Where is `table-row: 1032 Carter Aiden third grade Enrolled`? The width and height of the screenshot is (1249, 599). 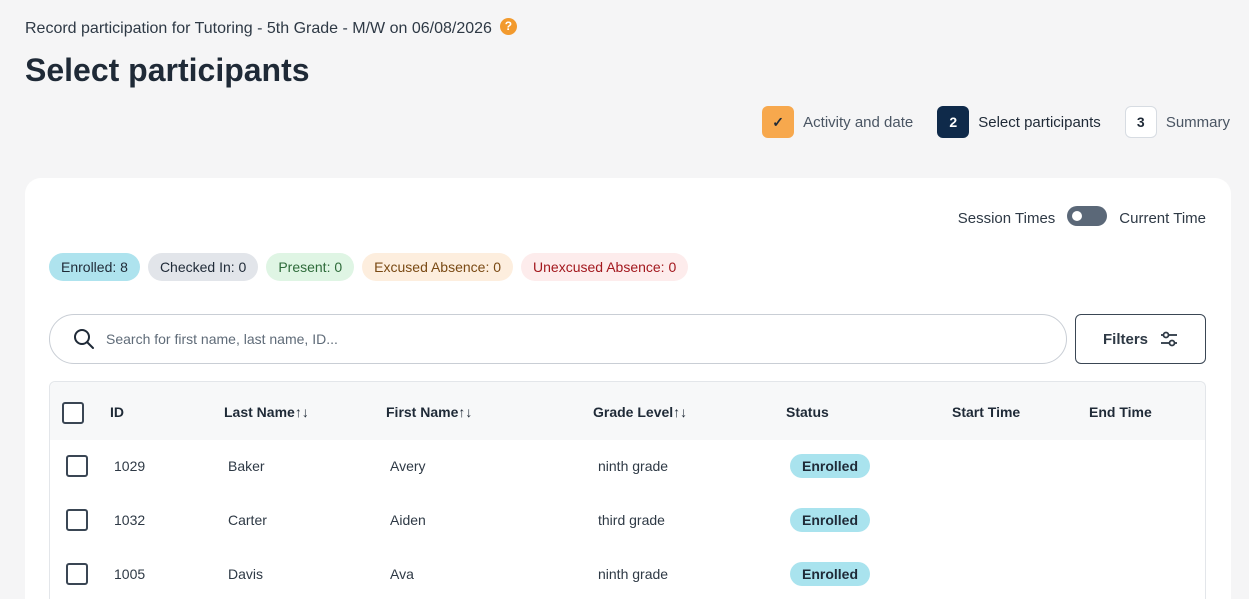 table-row: 1032 Carter Aiden third grade Enrolled is located at coordinates (627, 521).